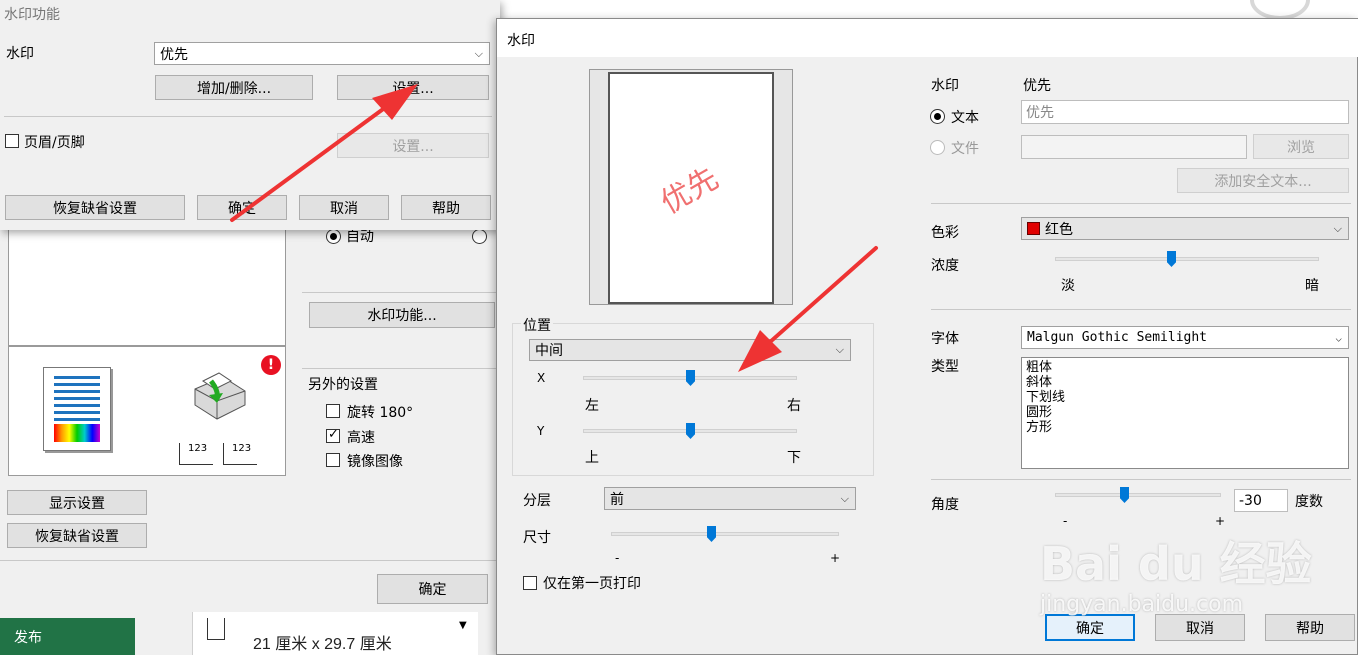 Image resolution: width=1358 pixels, height=655 pixels. I want to click on baidu-watermark-url: jingyan.baidu.com, so click(1142, 604).